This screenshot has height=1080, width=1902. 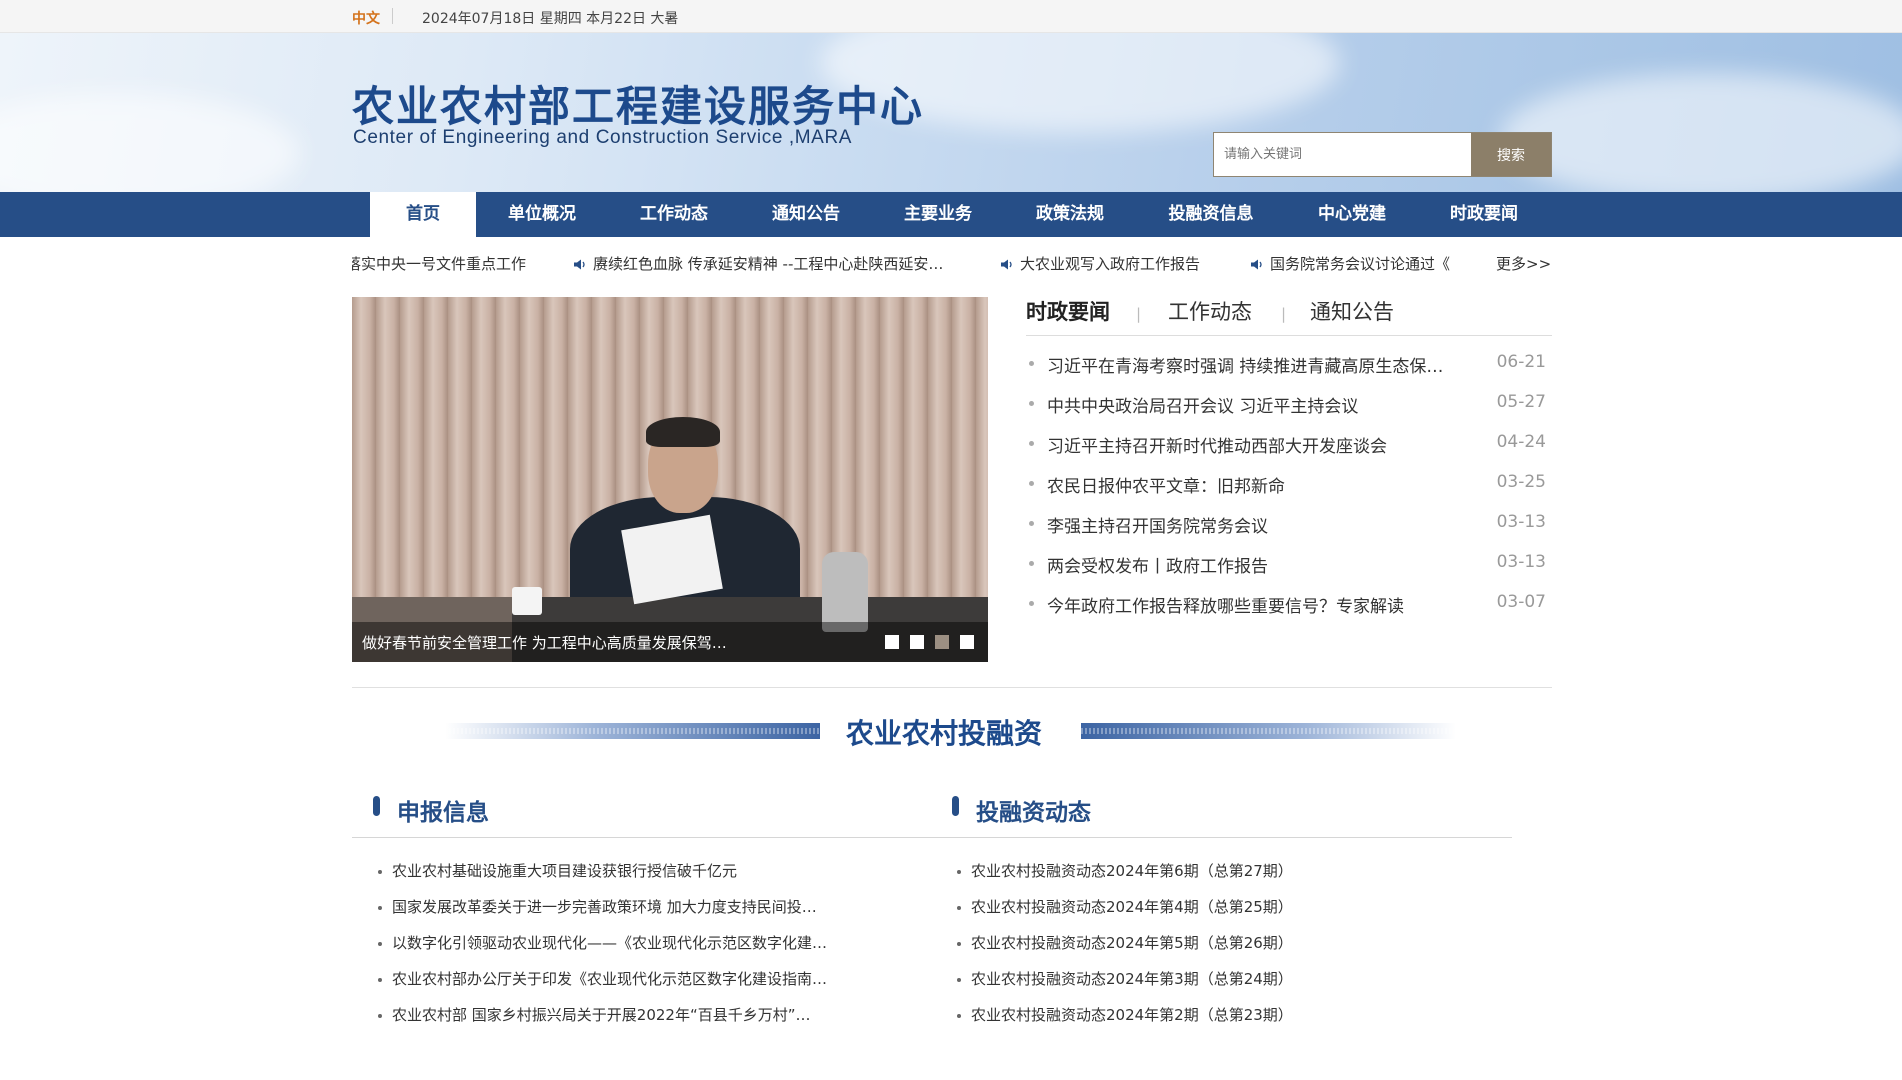 What do you see at coordinates (1523, 263) in the screenshot?
I see `ticker-more-link: 更多>>` at bounding box center [1523, 263].